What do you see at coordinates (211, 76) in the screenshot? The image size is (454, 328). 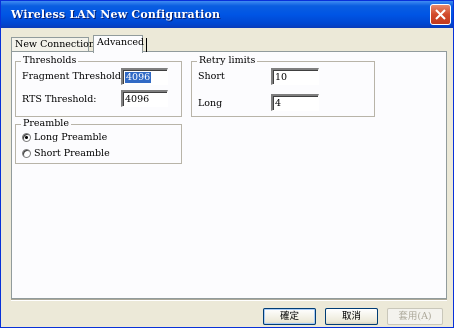 I see `retry-short-label: Short` at bounding box center [211, 76].